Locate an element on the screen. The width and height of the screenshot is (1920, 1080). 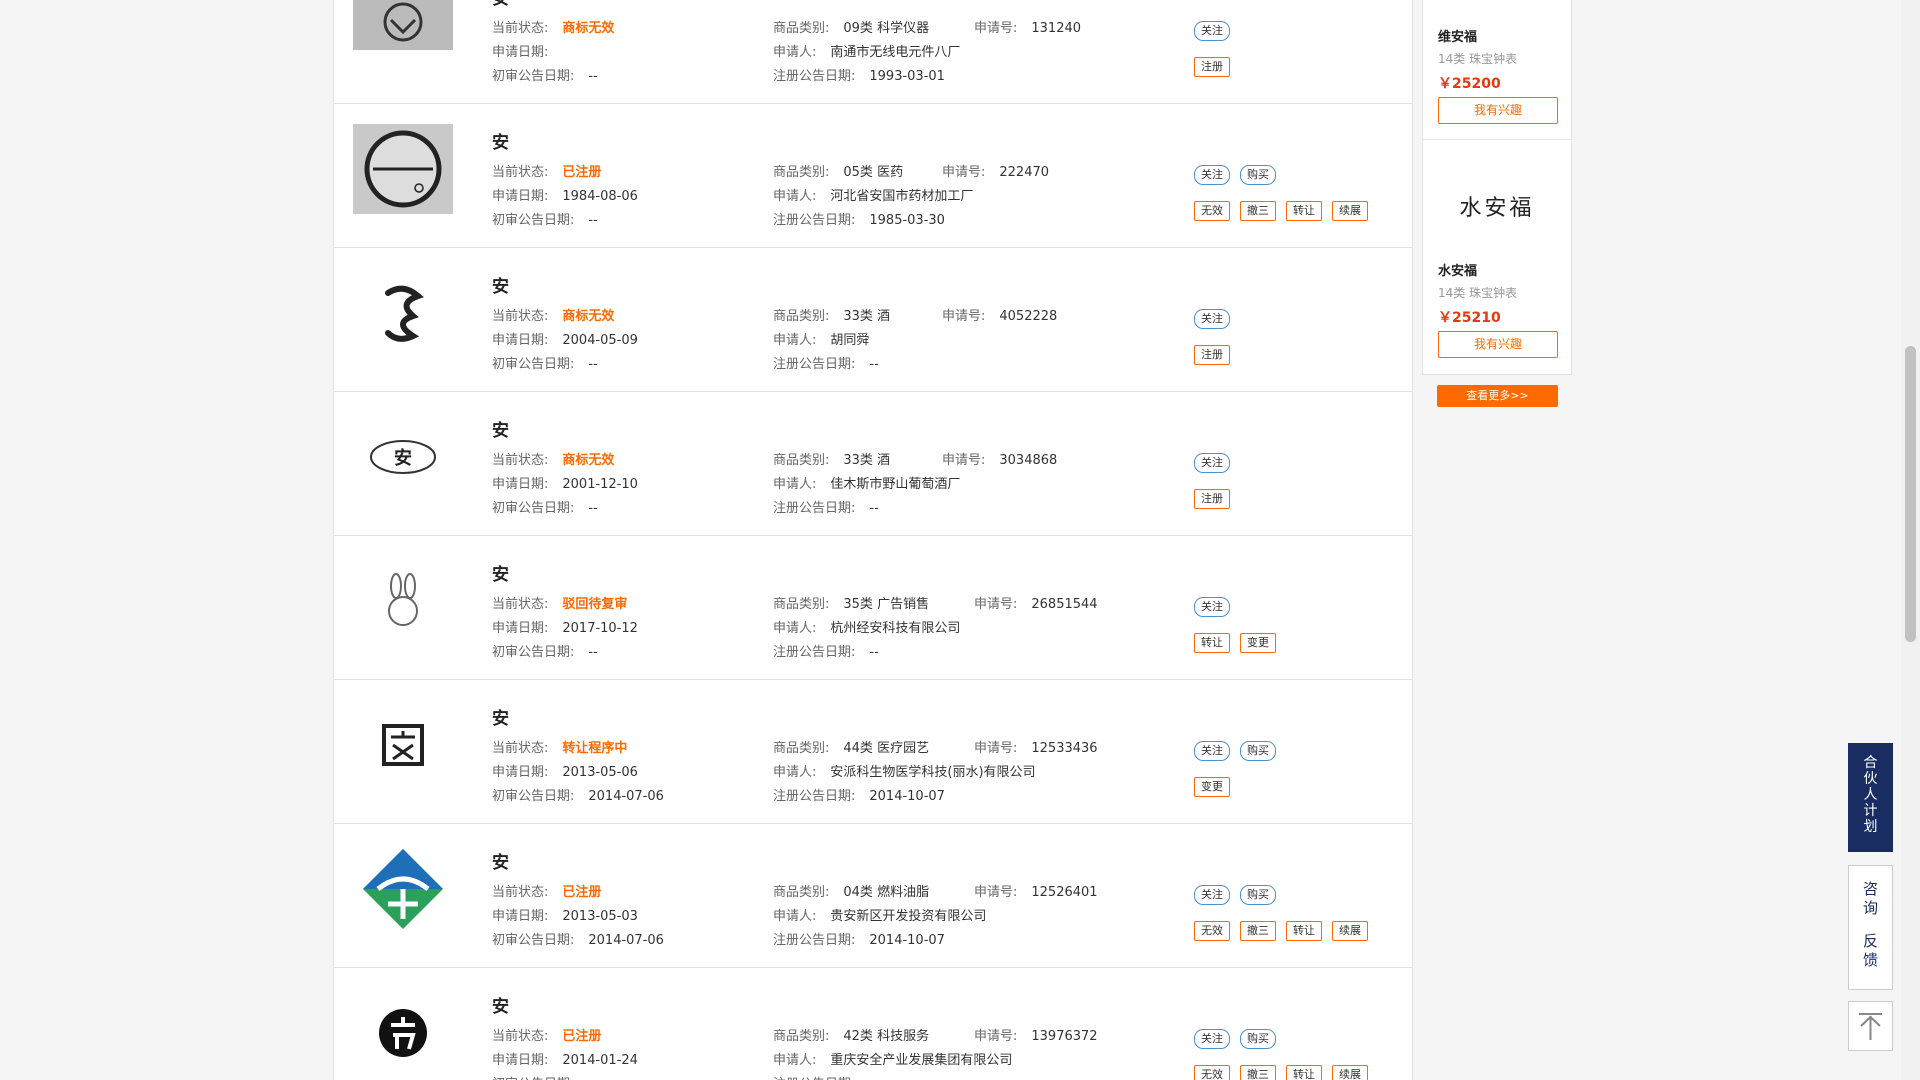
field-category: 商品类别: 44类 医疗园艺 is located at coordinates (851, 746).